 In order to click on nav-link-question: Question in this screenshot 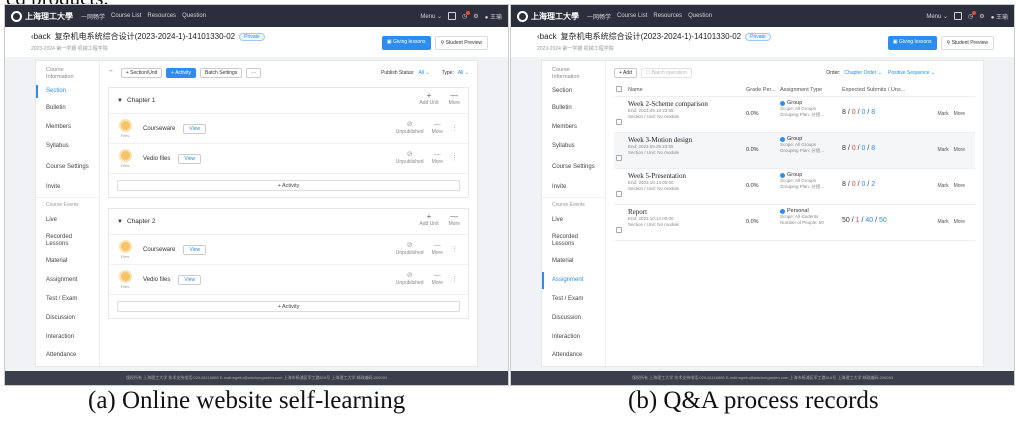, I will do `click(700, 16)`.